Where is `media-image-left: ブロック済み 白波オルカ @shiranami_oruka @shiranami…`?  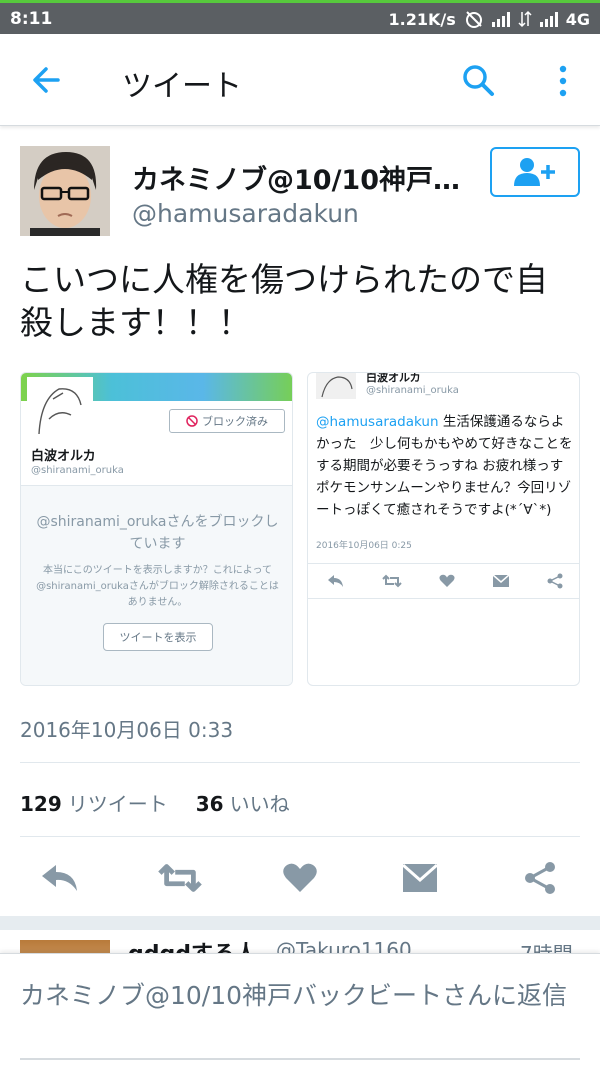
media-image-left: ブロック済み 白波オルカ @shiranami_oruka @shiranami… is located at coordinates (156, 529).